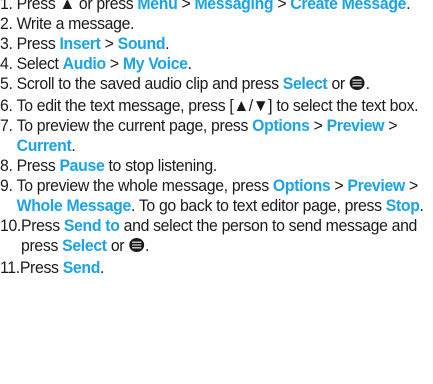 This screenshot has height=384, width=433. What do you see at coordinates (10, 267) in the screenshot?
I see `step-number: 11.` at bounding box center [10, 267].